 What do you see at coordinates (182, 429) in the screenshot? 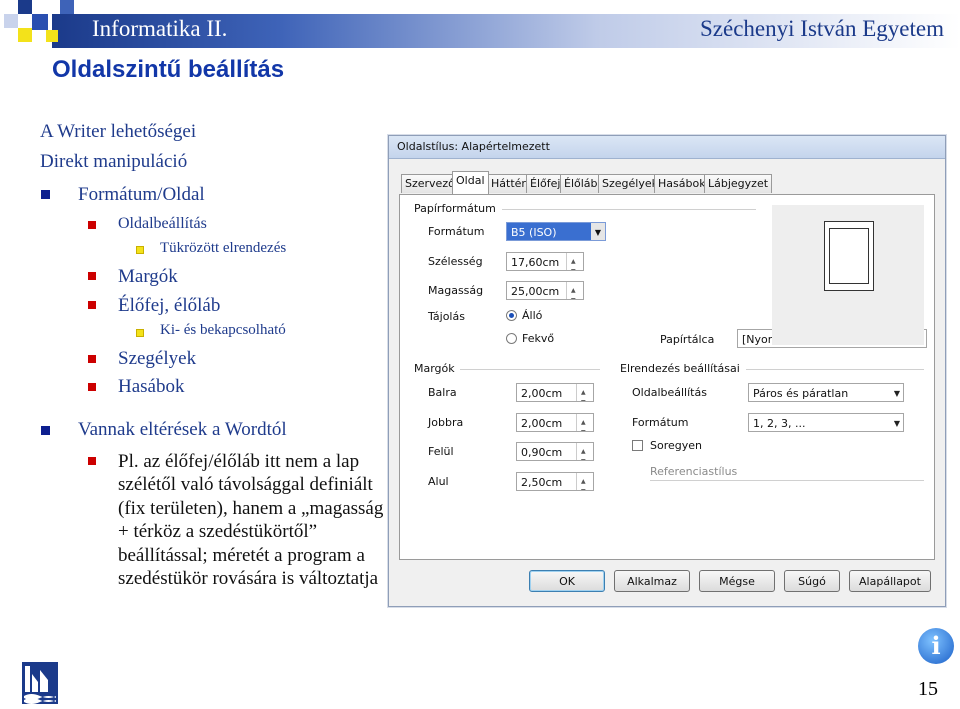
I see `line-differences: Vannak eltérések a Wordtól` at bounding box center [182, 429].